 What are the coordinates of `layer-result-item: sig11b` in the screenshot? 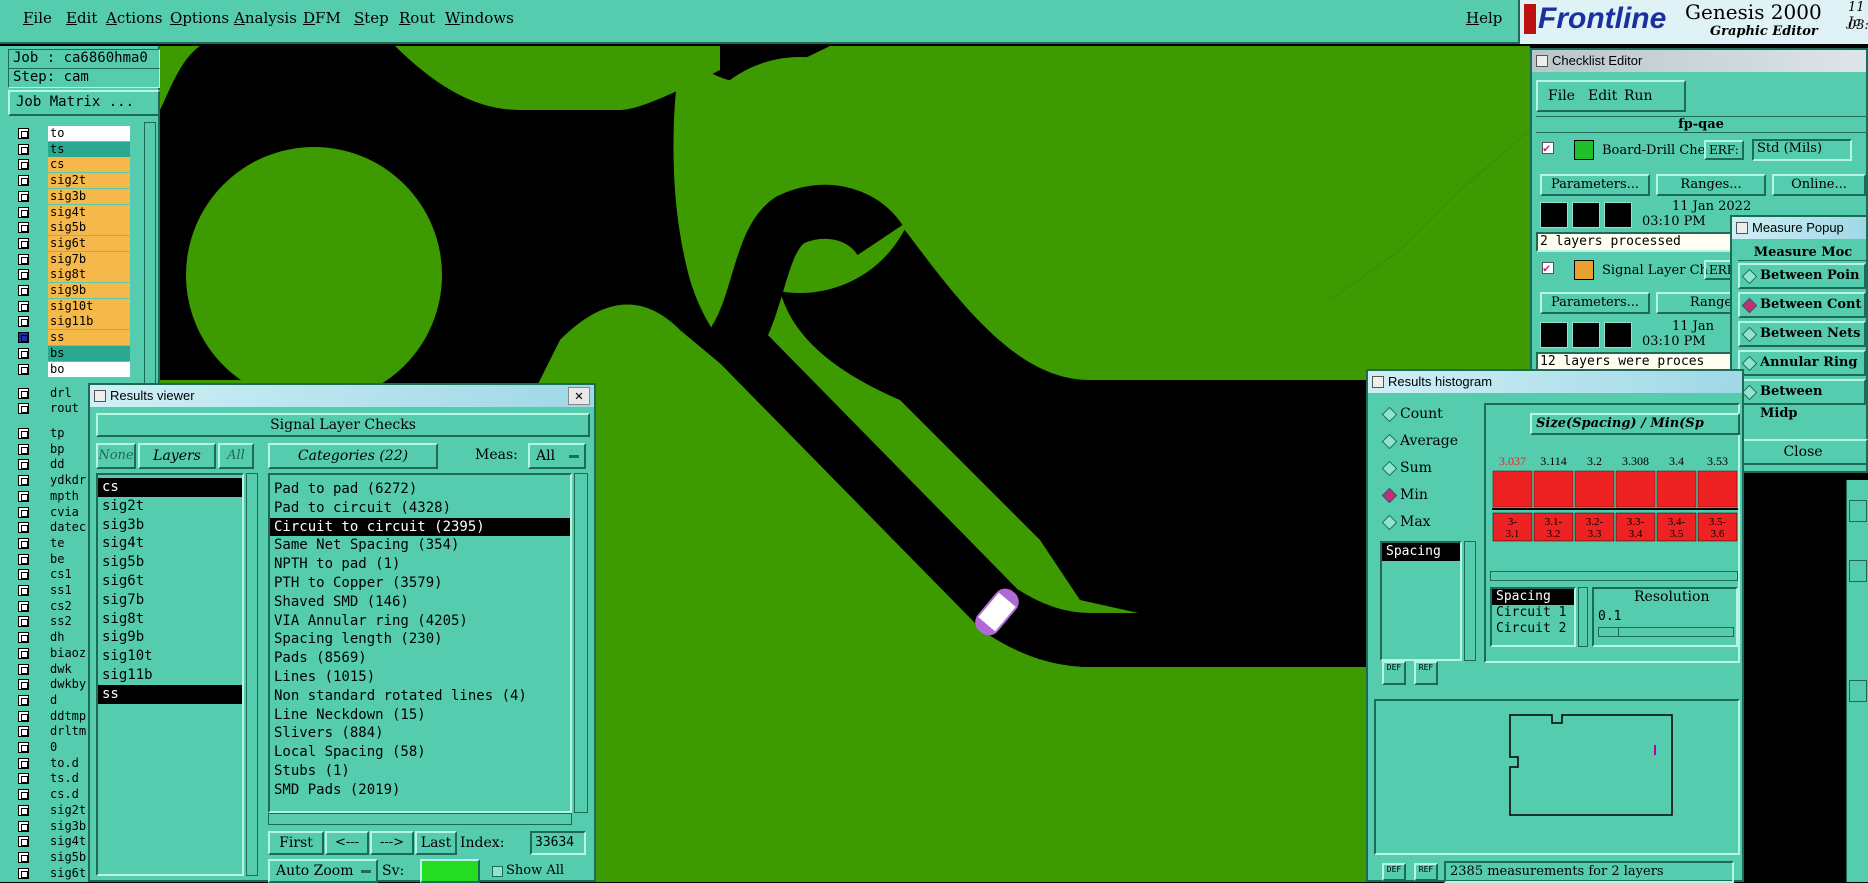 It's located at (170, 675).